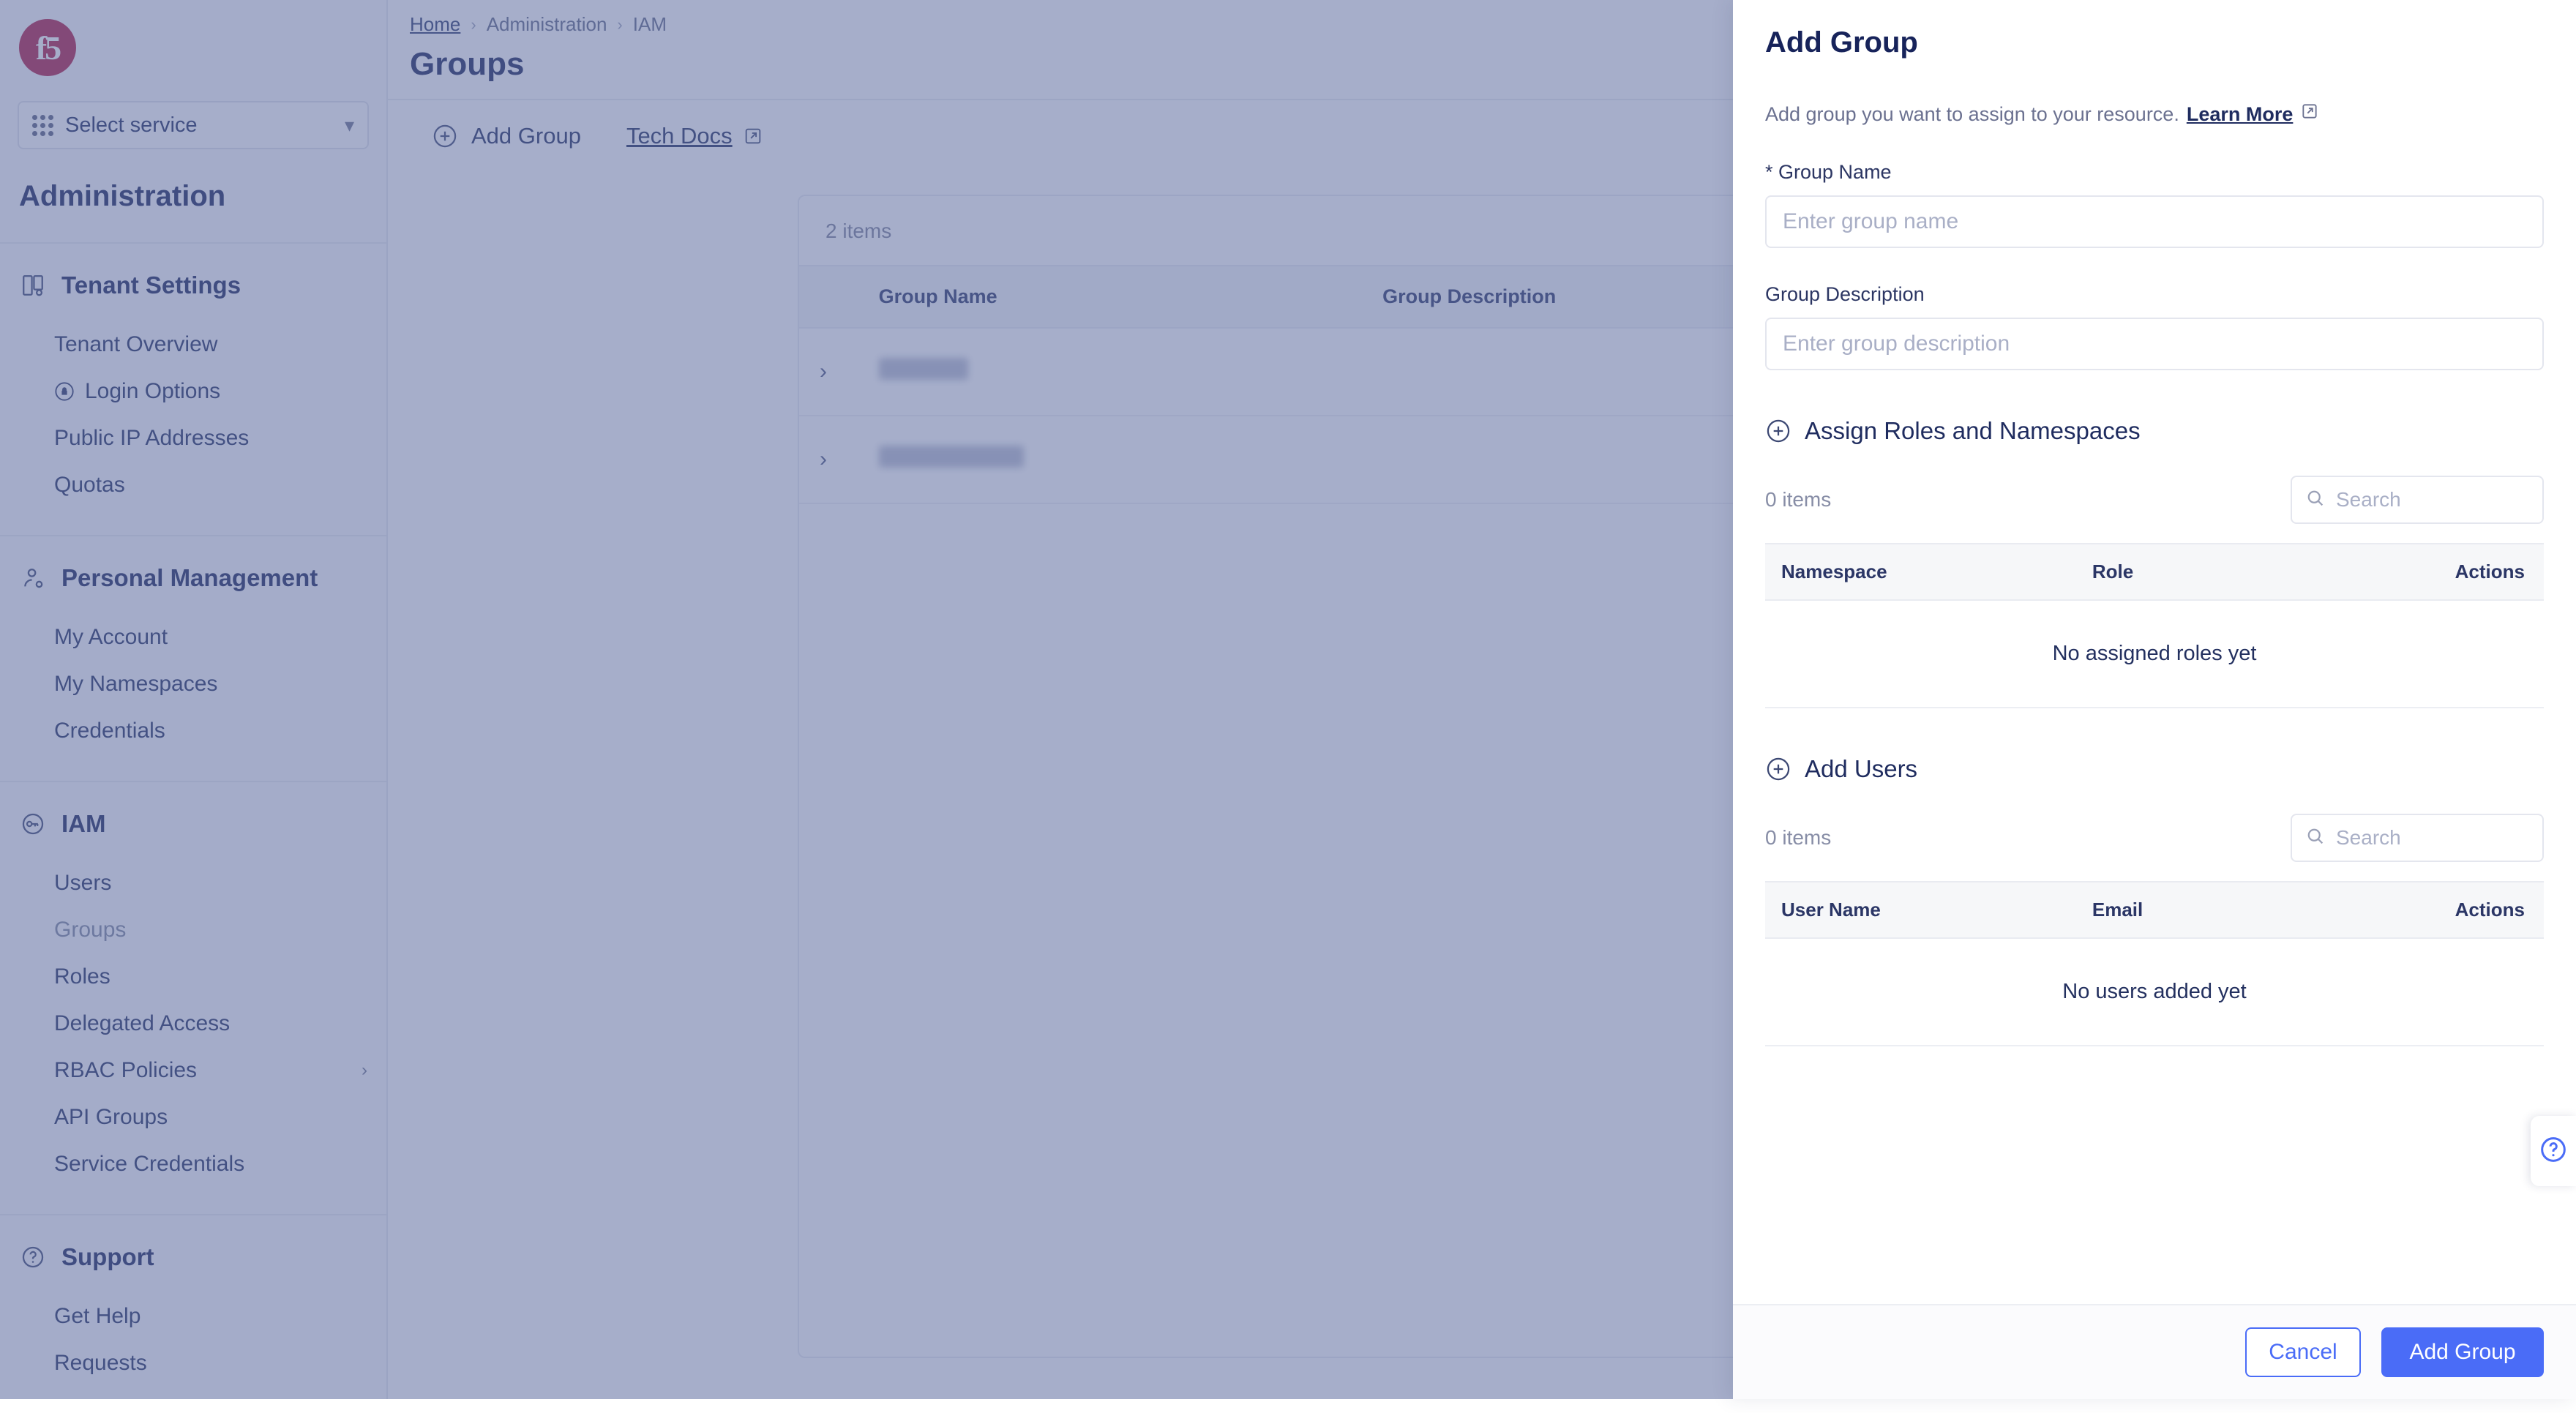  Describe the element at coordinates (135, 685) in the screenshot. I see `sidebar-item-label: My Namespaces` at that location.